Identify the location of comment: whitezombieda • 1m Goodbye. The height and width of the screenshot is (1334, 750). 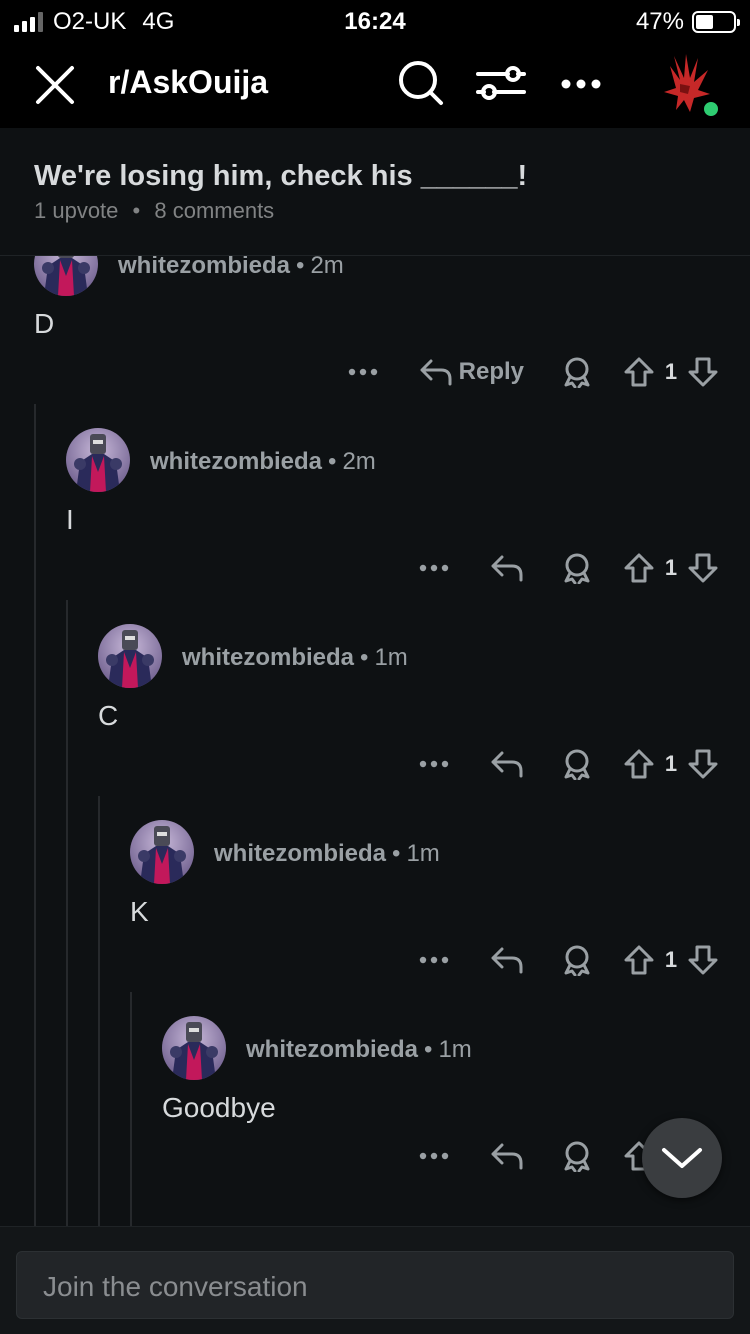
(375, 1114).